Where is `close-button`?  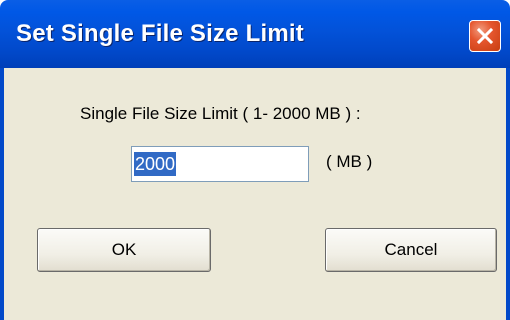 close-button is located at coordinates (485, 36).